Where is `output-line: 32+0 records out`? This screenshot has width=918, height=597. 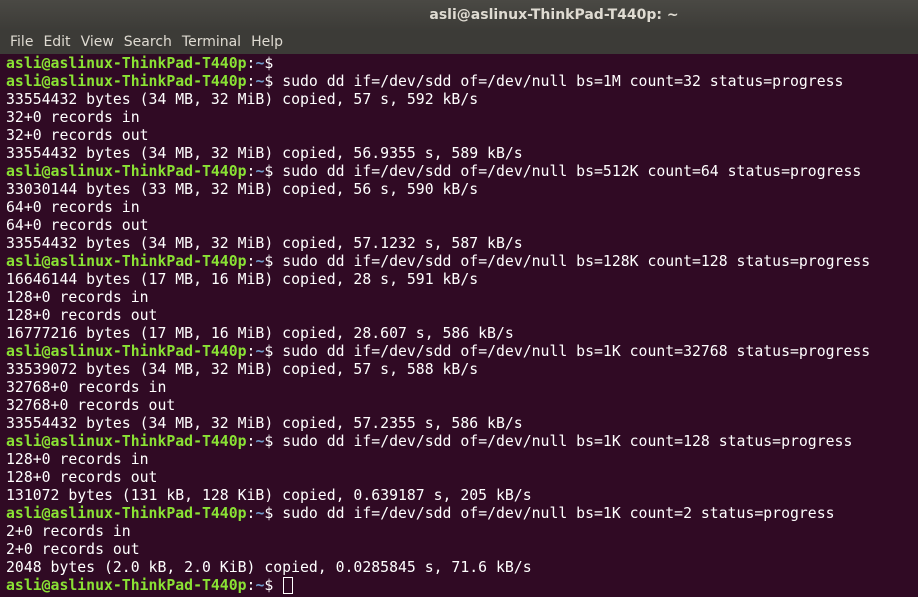 output-line: 32+0 records out is located at coordinates (77, 135).